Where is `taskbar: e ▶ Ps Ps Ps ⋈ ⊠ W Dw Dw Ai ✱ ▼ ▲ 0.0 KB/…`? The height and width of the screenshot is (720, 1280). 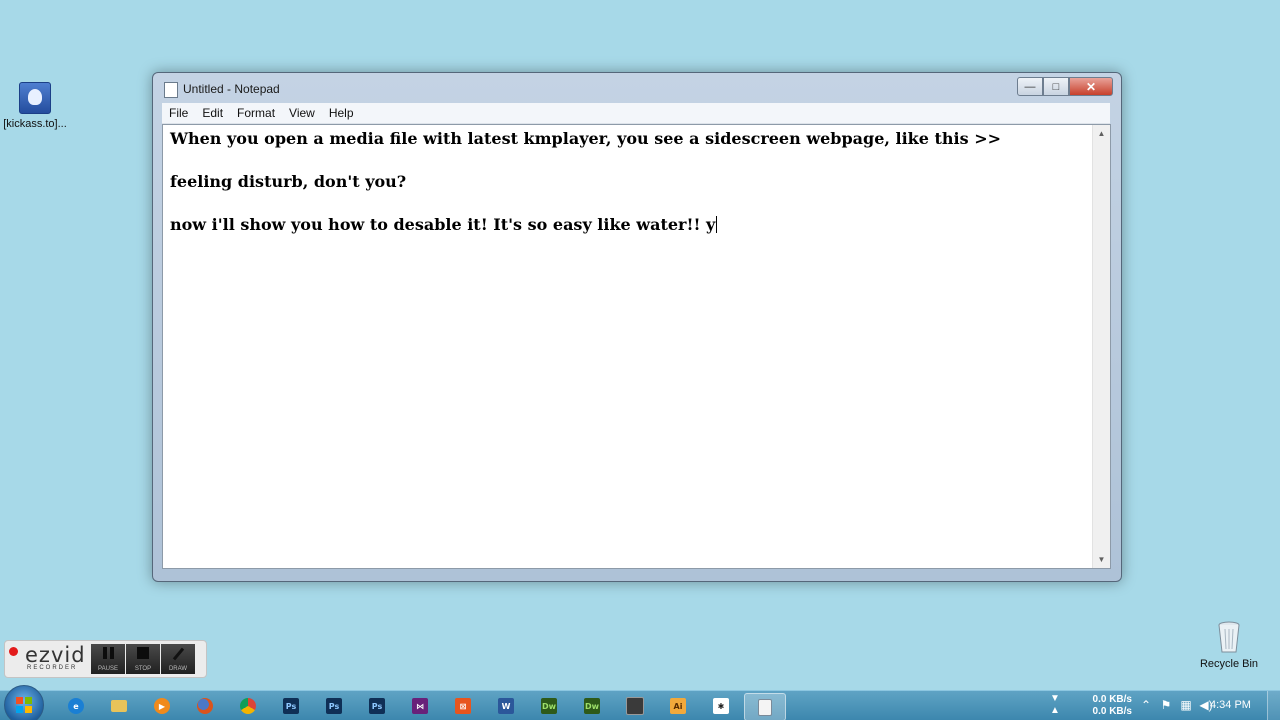
taskbar: e ▶ Ps Ps Ps ⋈ ⊠ W Dw Dw Ai ✱ ▼ ▲ 0.0 KB/… is located at coordinates (640, 702).